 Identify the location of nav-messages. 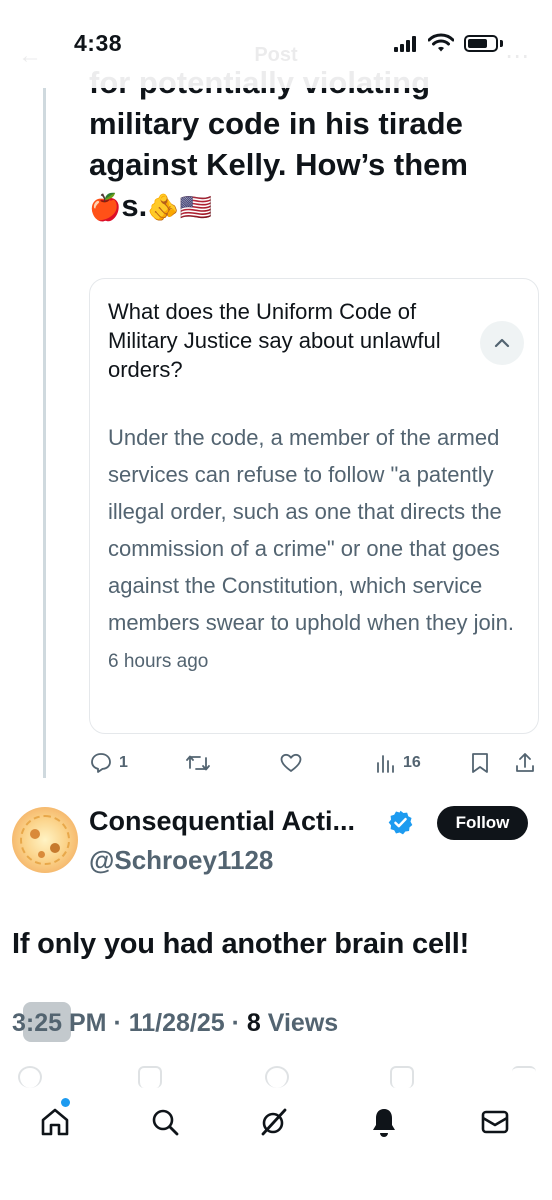
(495, 1122).